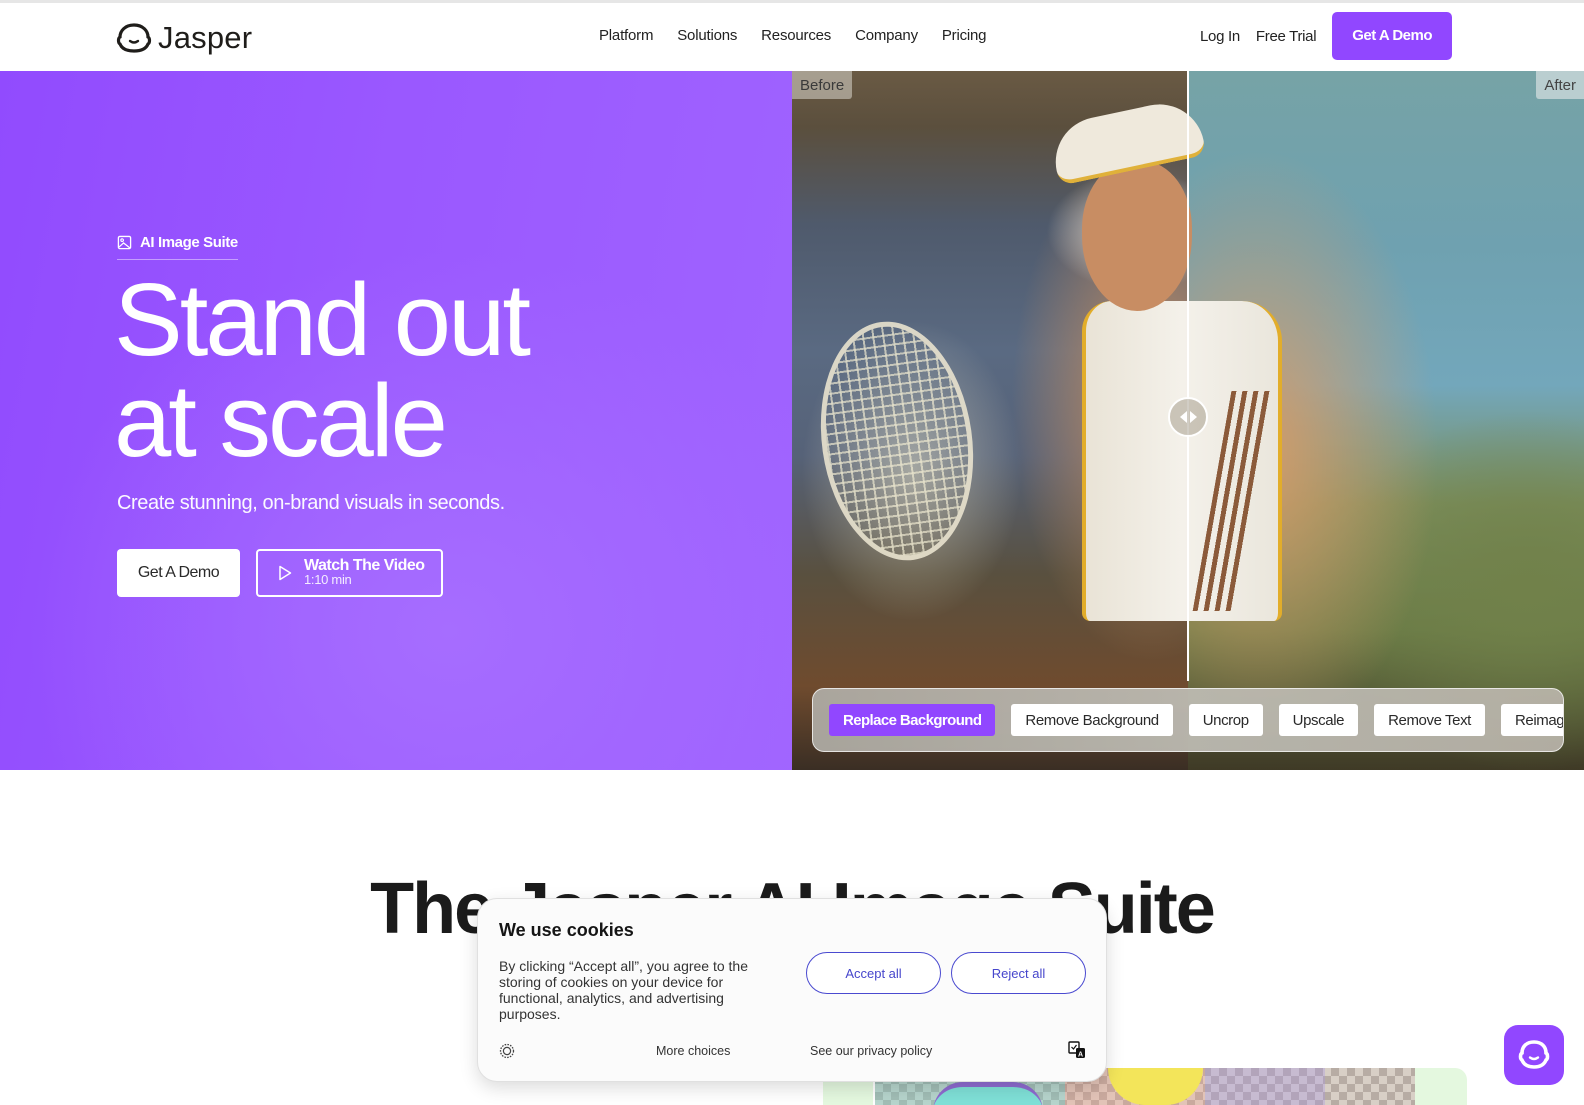  What do you see at coordinates (871, 1051) in the screenshot?
I see `privacy-policy-link: See our privacy policy` at bounding box center [871, 1051].